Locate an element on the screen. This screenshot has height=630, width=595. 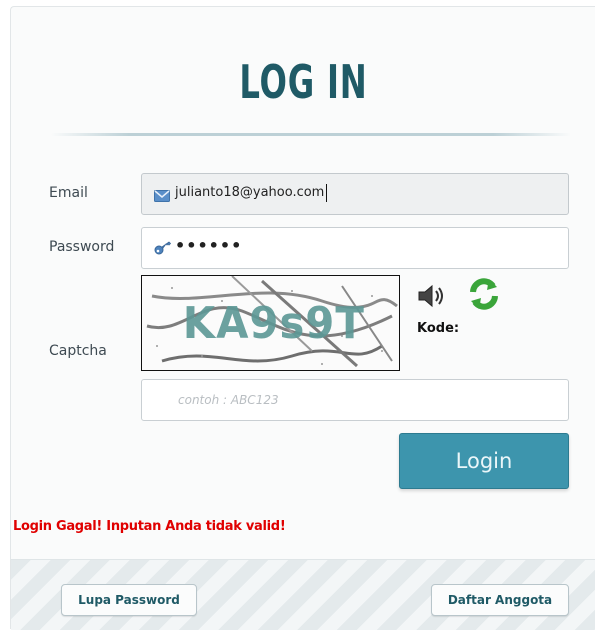
login-button: Login is located at coordinates (484, 461).